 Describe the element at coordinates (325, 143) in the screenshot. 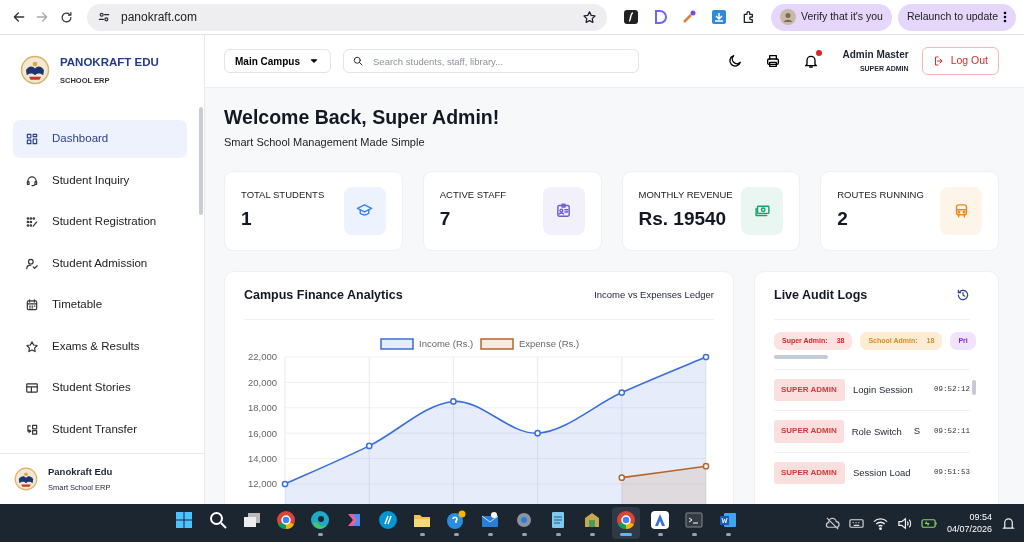

I see `welcome-subtitle: Smart School Management Made Simple` at that location.